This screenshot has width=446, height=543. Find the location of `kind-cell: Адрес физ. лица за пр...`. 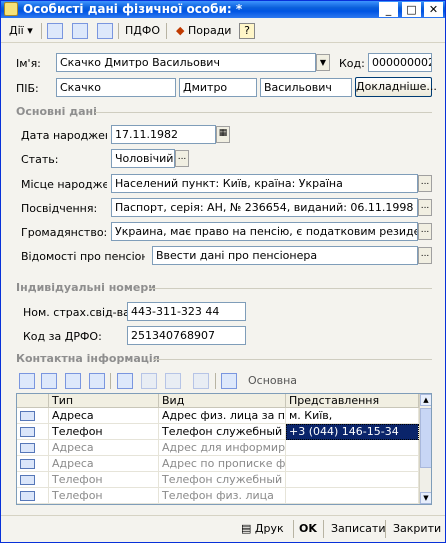

kind-cell: Адрес физ. лица за пр... is located at coordinates (222, 416).